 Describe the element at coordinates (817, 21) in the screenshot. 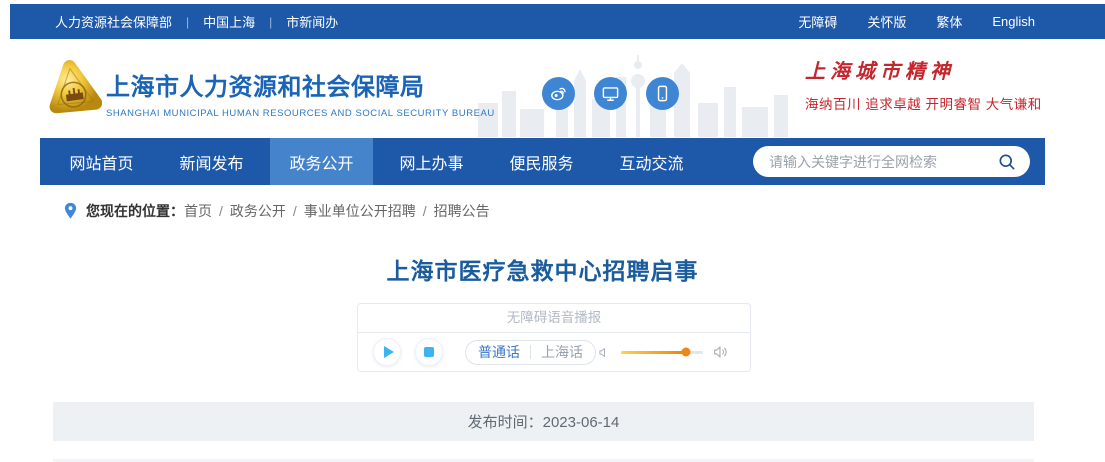

I see `topbar-link-accessibility: 无障碍` at that location.